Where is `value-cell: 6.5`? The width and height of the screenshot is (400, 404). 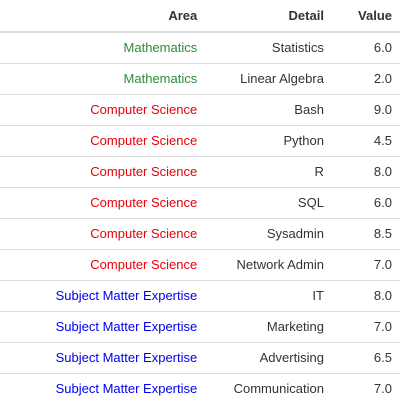
value-cell: 6.5 is located at coordinates (366, 358).